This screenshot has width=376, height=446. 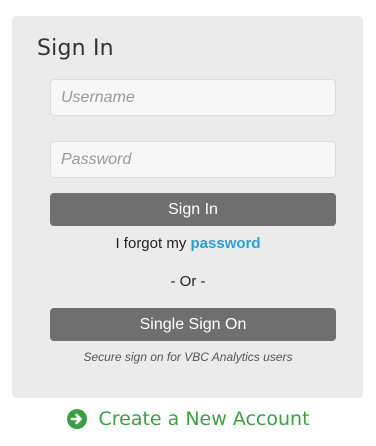 What do you see at coordinates (226, 243) in the screenshot?
I see `forgot-password-link: password` at bounding box center [226, 243].